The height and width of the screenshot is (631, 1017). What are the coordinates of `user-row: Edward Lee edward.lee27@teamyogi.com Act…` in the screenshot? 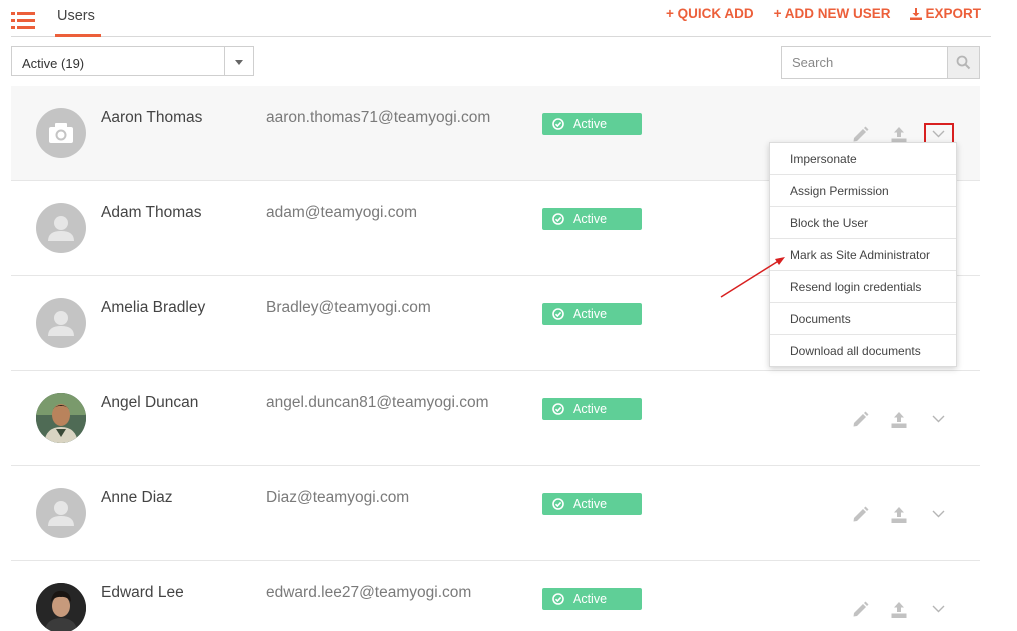 It's located at (495, 596).